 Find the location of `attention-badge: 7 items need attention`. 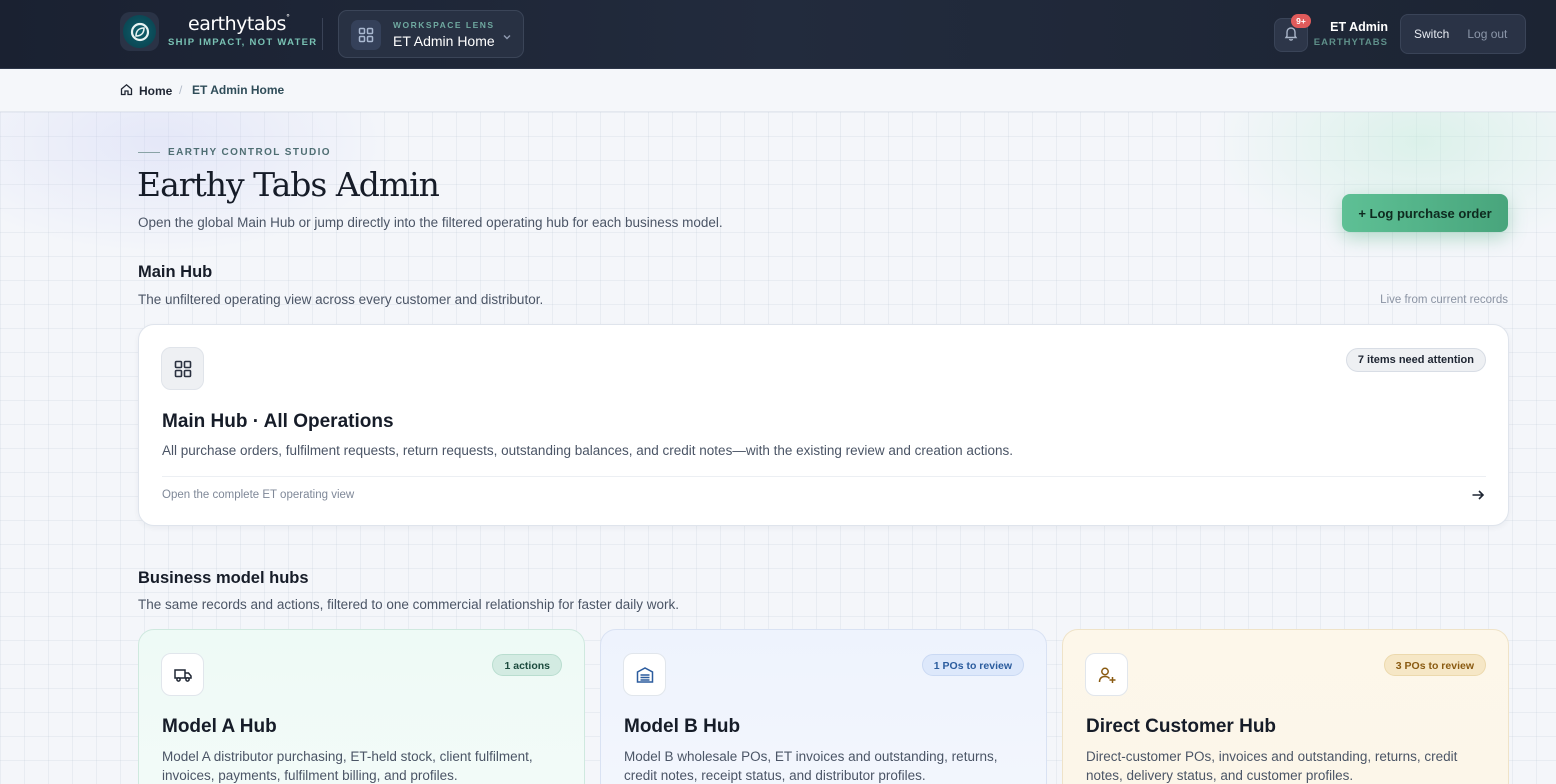

attention-badge: 7 items need attention is located at coordinates (1415, 360).